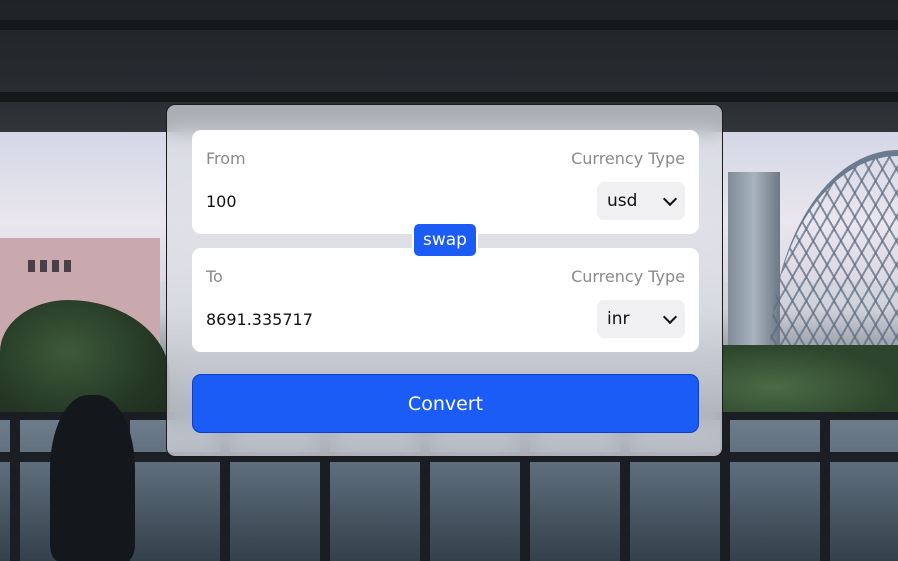  Describe the element at coordinates (445, 403) in the screenshot. I see `convert-button: Convert` at that location.